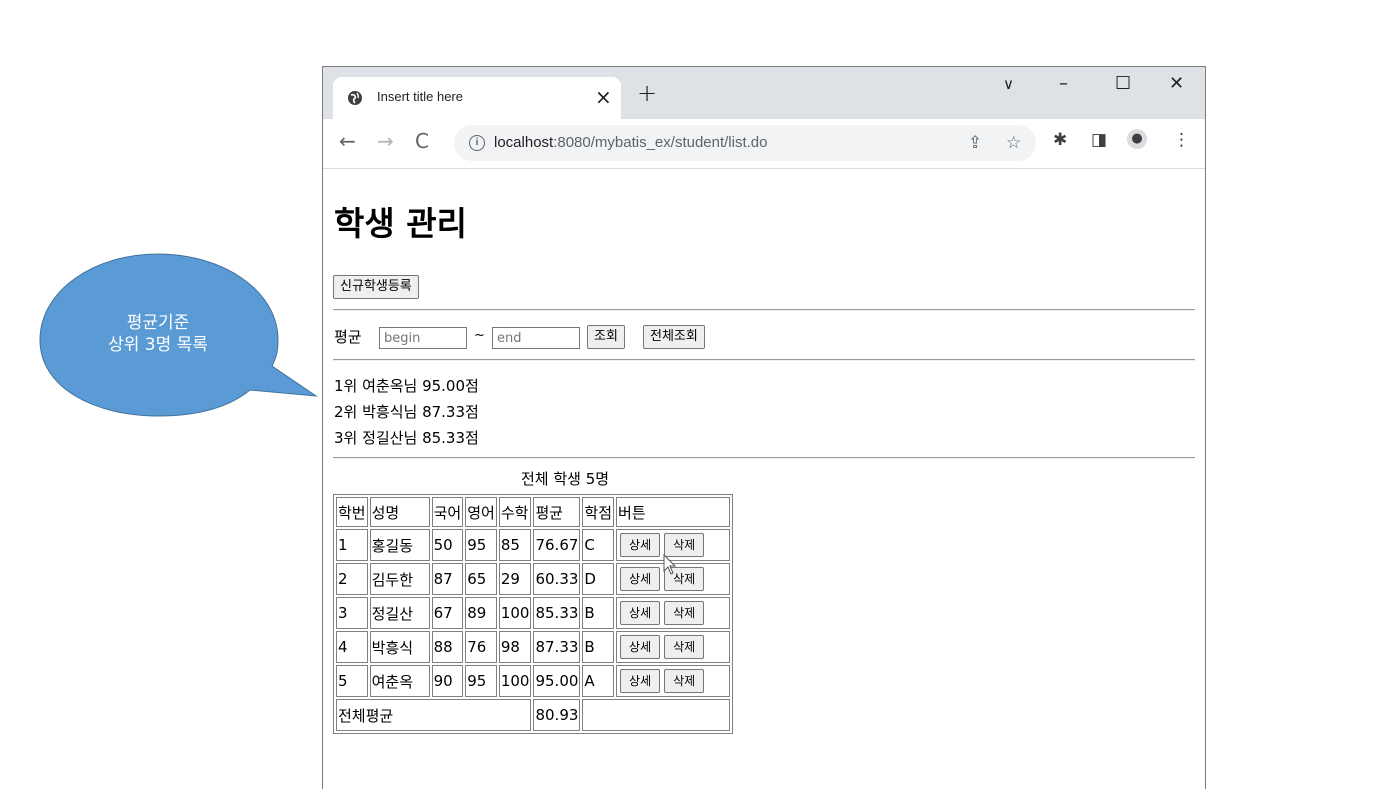 The image size is (1385, 789). Describe the element at coordinates (674, 337) in the screenshot. I see `view-all-button: 전체조회` at that location.